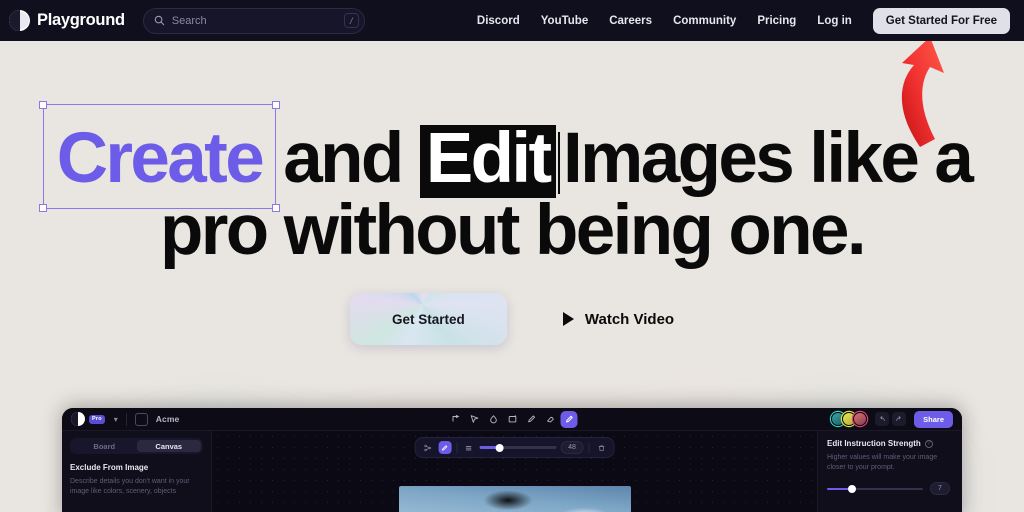 The width and height of the screenshot is (1024, 512). What do you see at coordinates (109, 467) in the screenshot?
I see `exclude-from-image-title: Exclude From Image` at bounding box center [109, 467].